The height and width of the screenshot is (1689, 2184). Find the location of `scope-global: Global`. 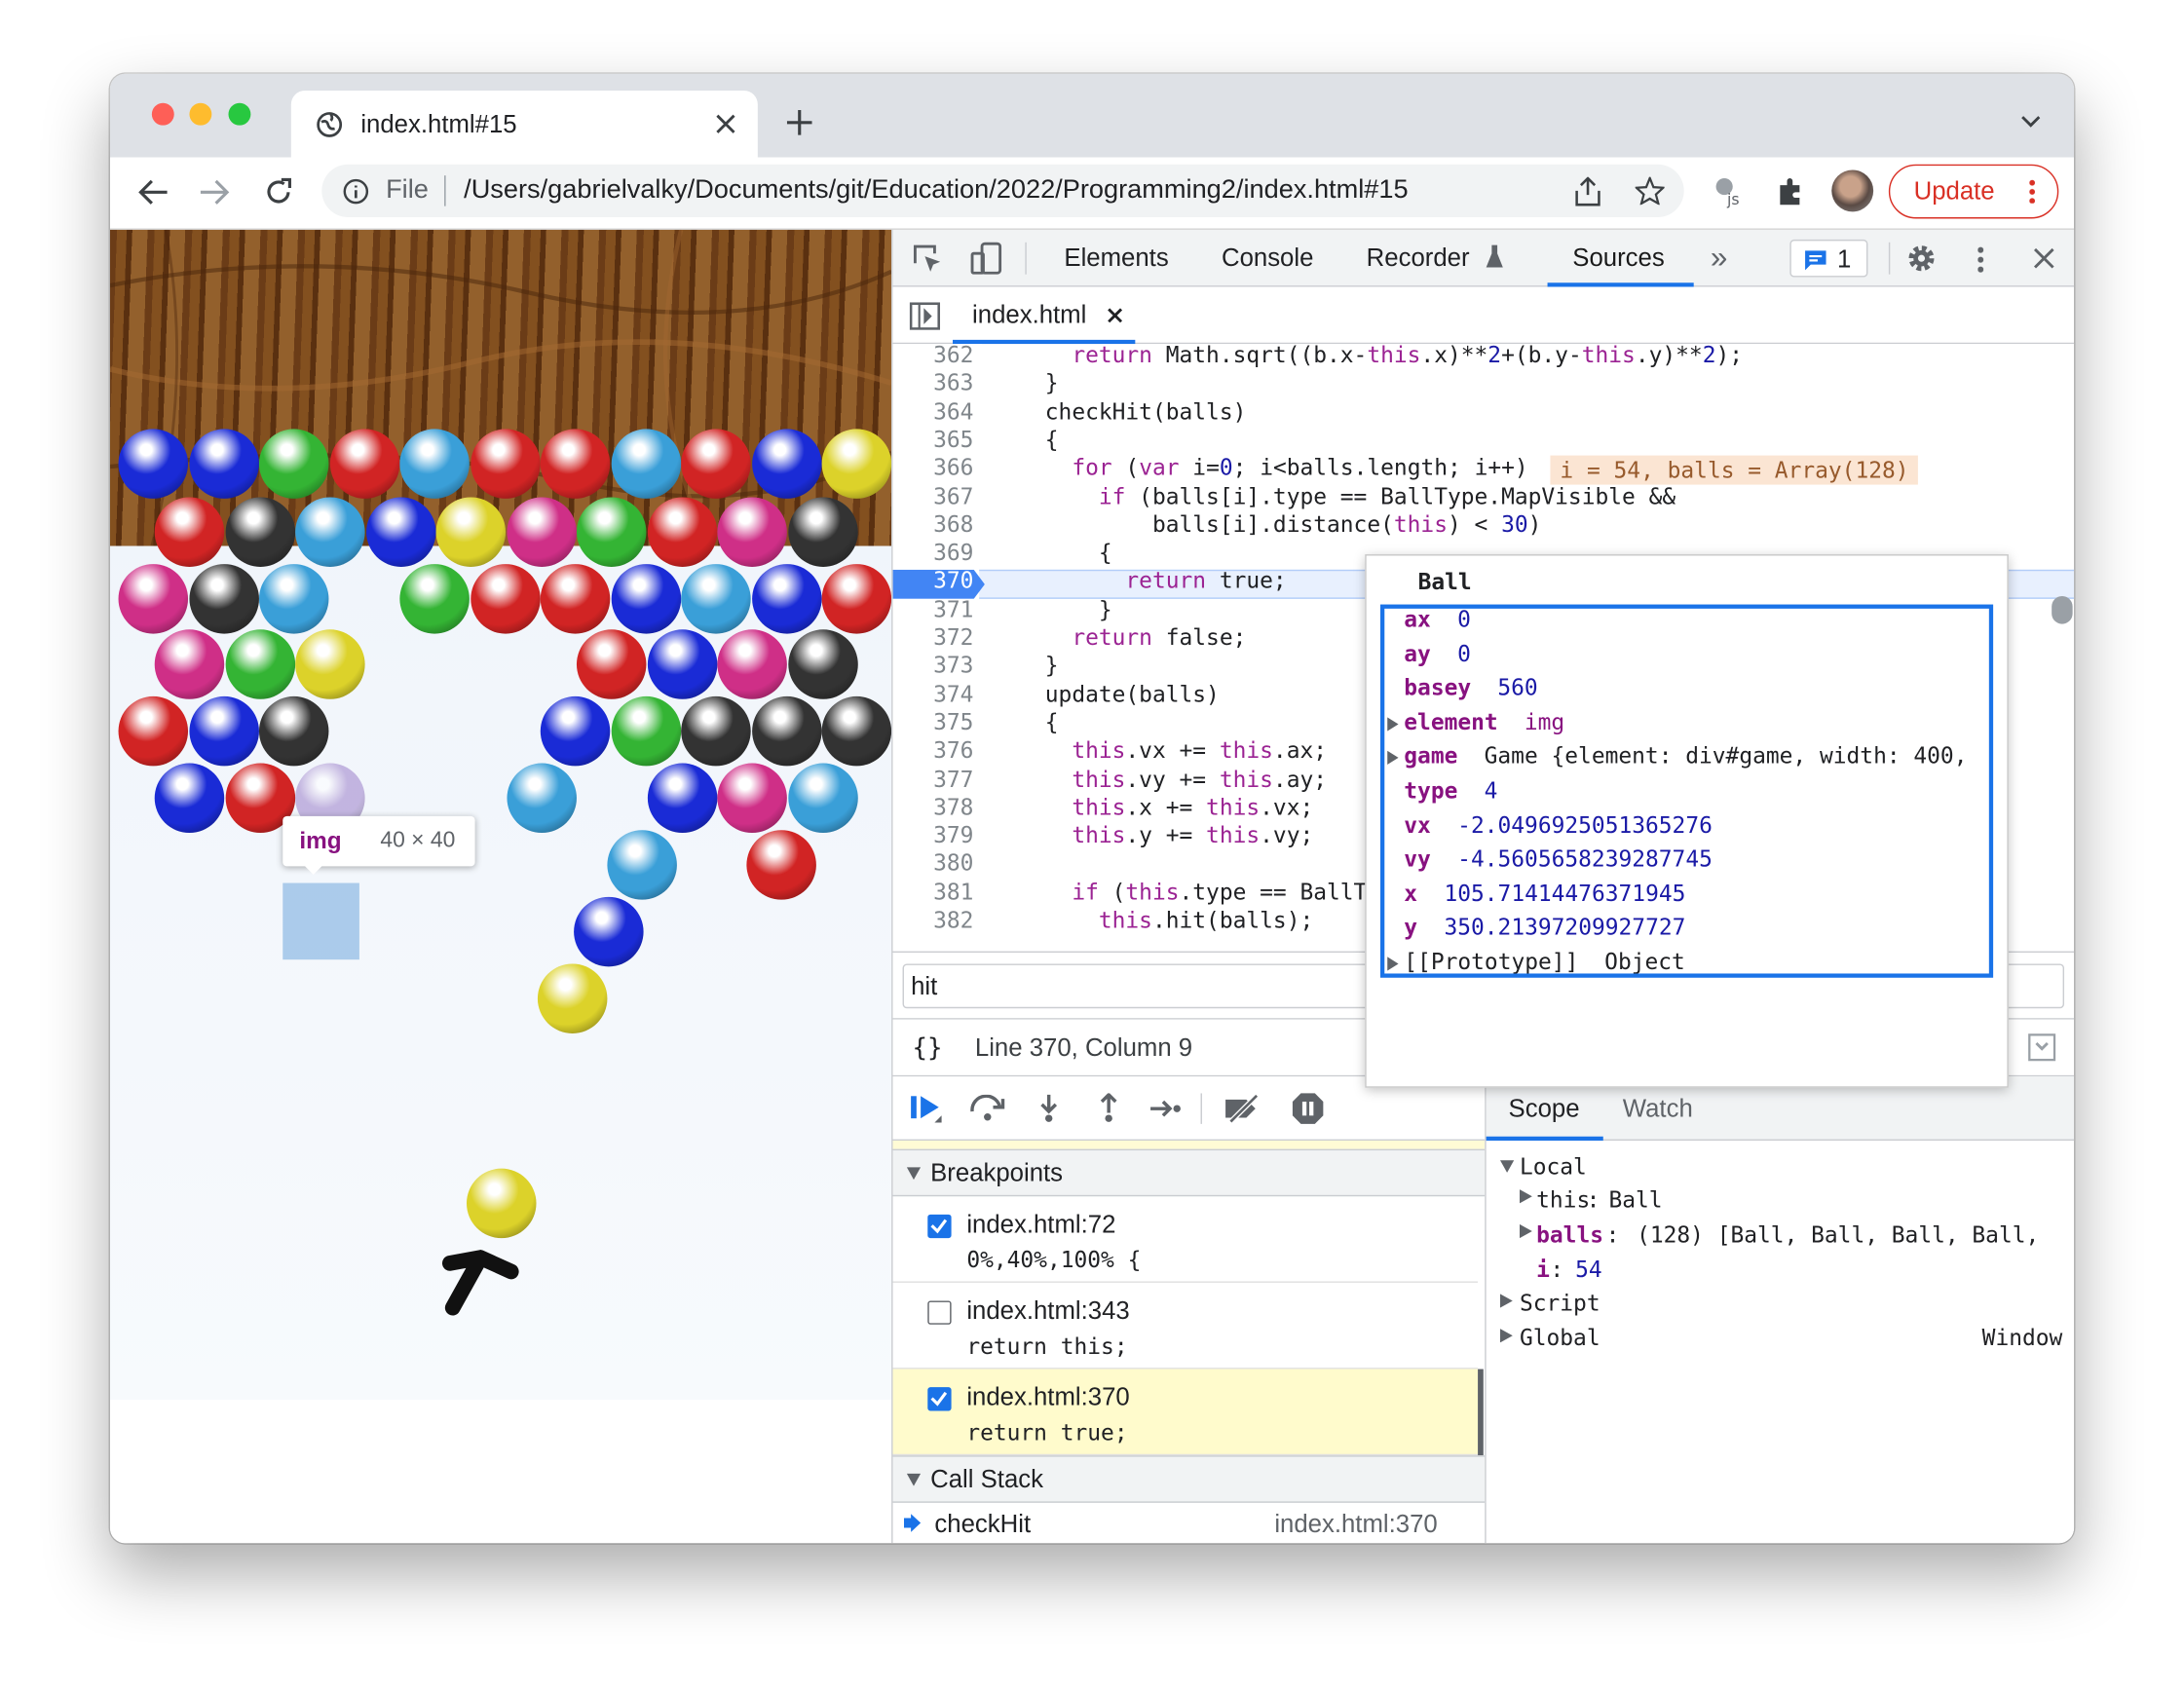

scope-global: Global is located at coordinates (1560, 1338).